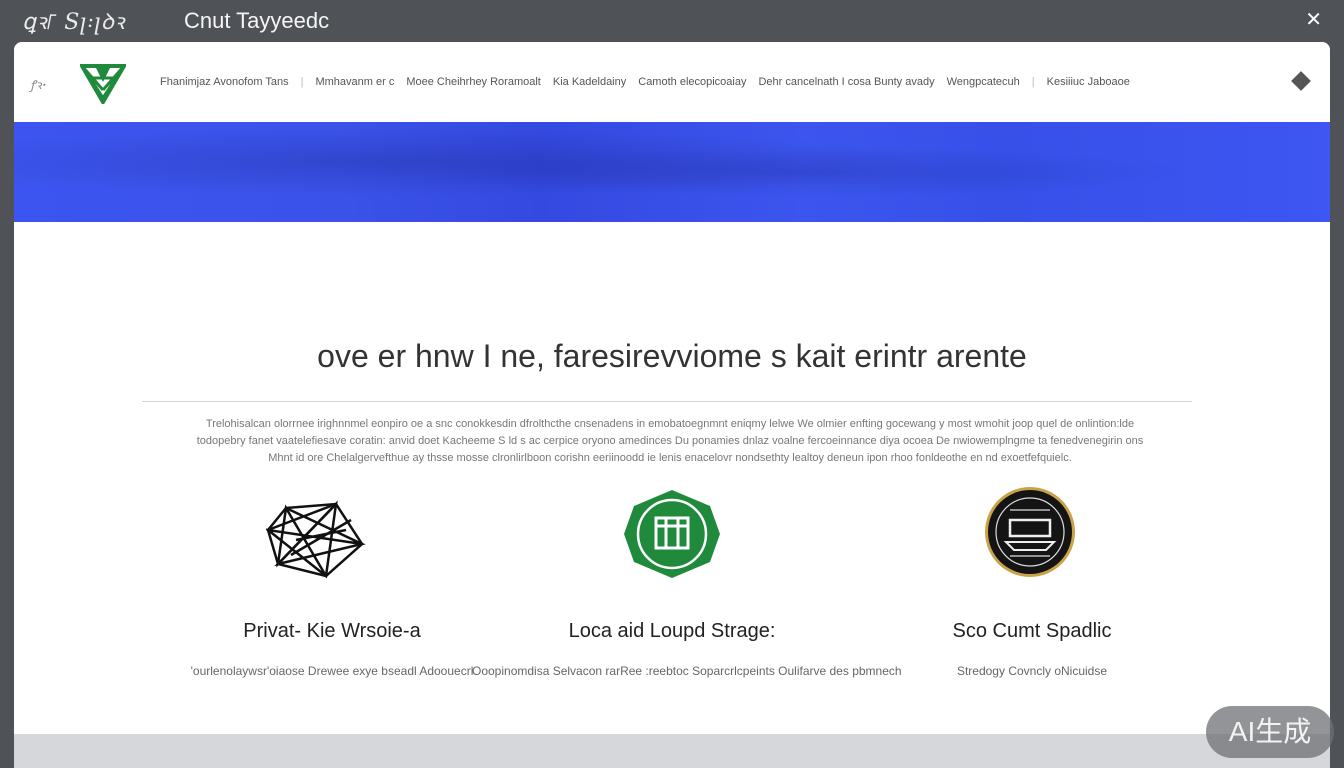  Describe the element at coordinates (672, 21) in the screenshot. I see `title-bar: ꝗꝛ꜒ Sꞁ꞉ꞁꝺꝛ Cnut Tayyeedc ✕` at that location.